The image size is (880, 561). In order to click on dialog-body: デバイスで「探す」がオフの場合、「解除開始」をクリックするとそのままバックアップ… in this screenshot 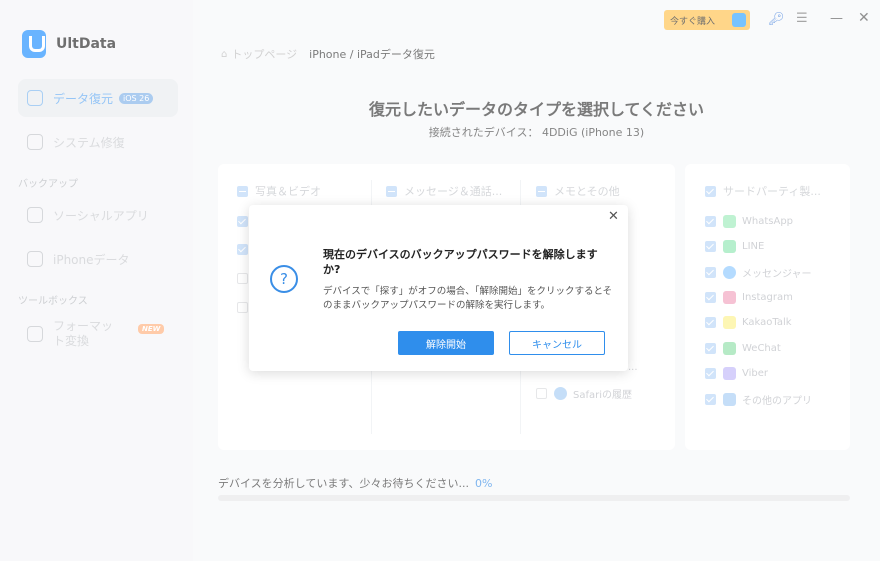, I will do `click(468, 298)`.